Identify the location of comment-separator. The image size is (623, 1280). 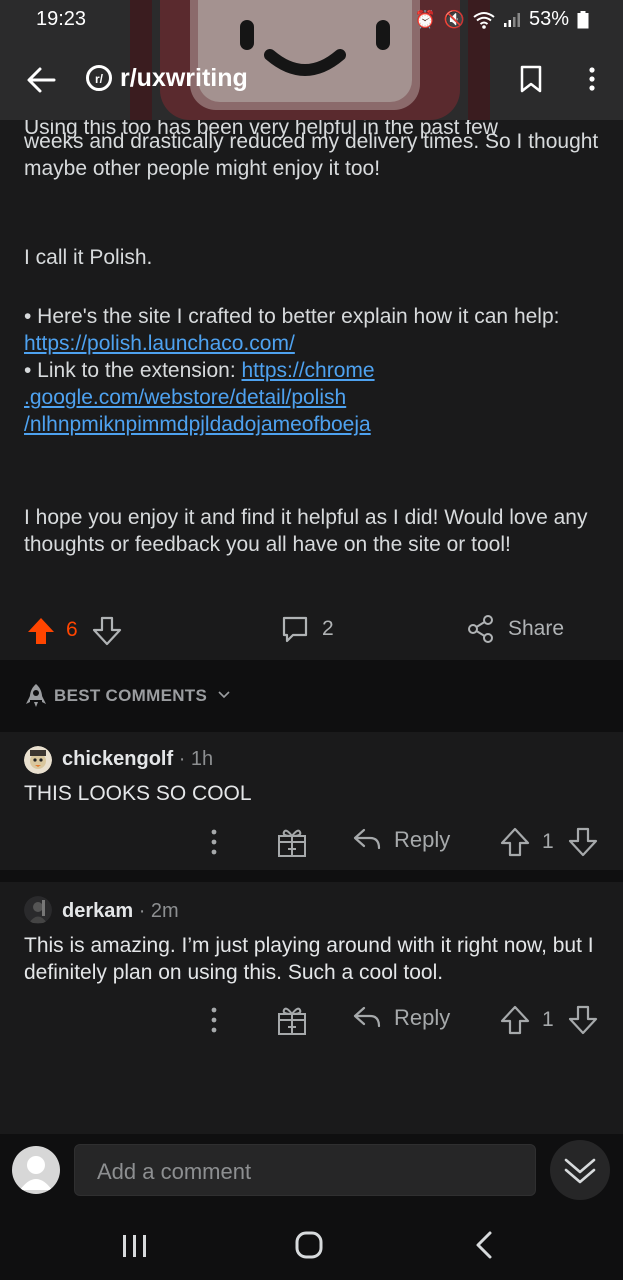
(311, 876).